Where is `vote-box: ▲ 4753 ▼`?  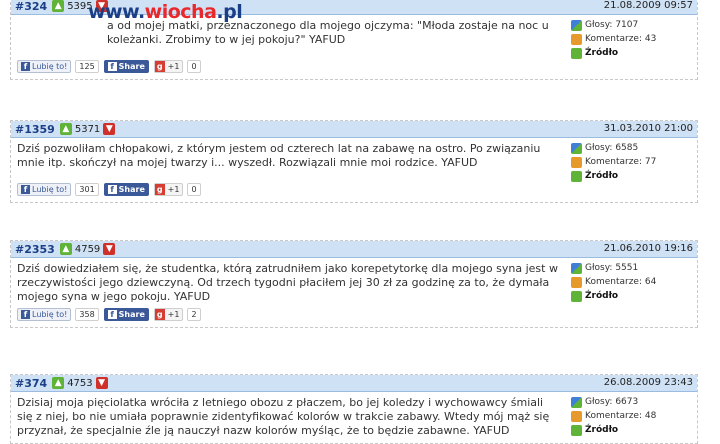
vote-box: ▲ 4753 ▼ is located at coordinates (80, 383).